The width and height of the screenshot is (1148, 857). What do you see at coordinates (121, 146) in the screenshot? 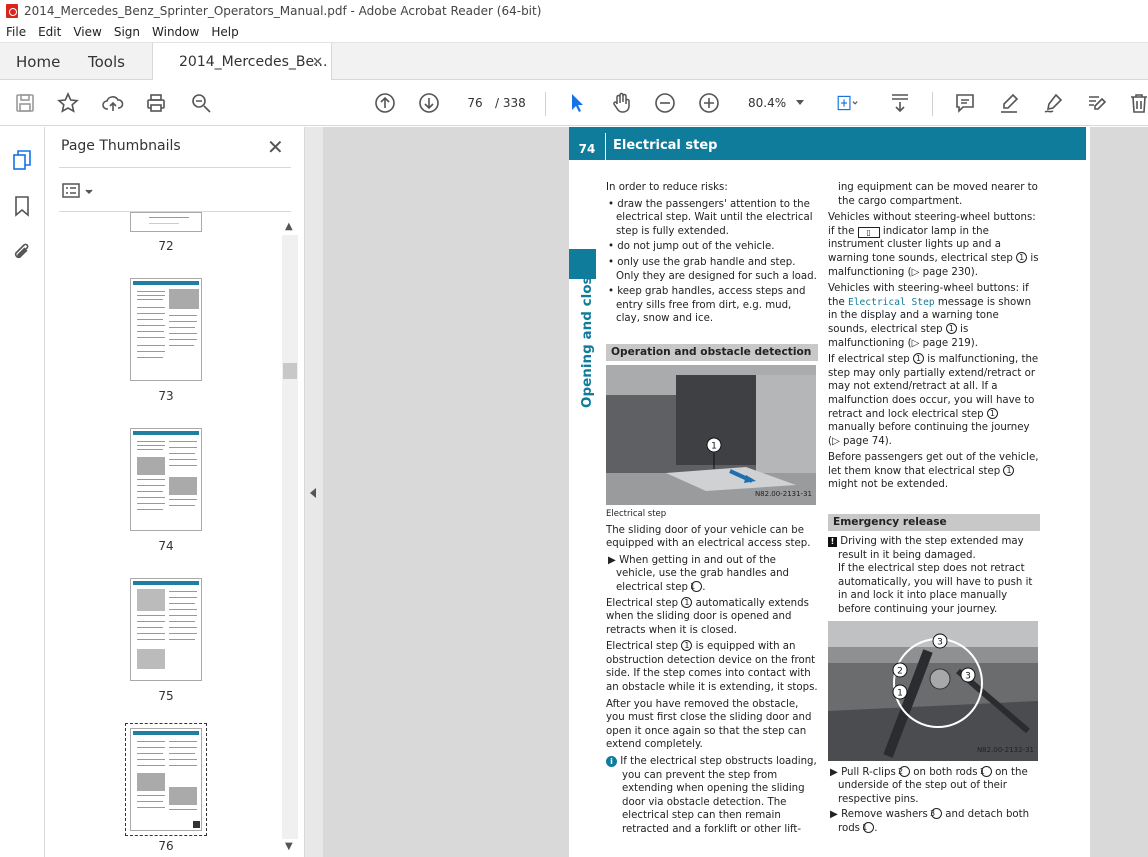
I see `panel-title: Page Thumbnails` at bounding box center [121, 146].